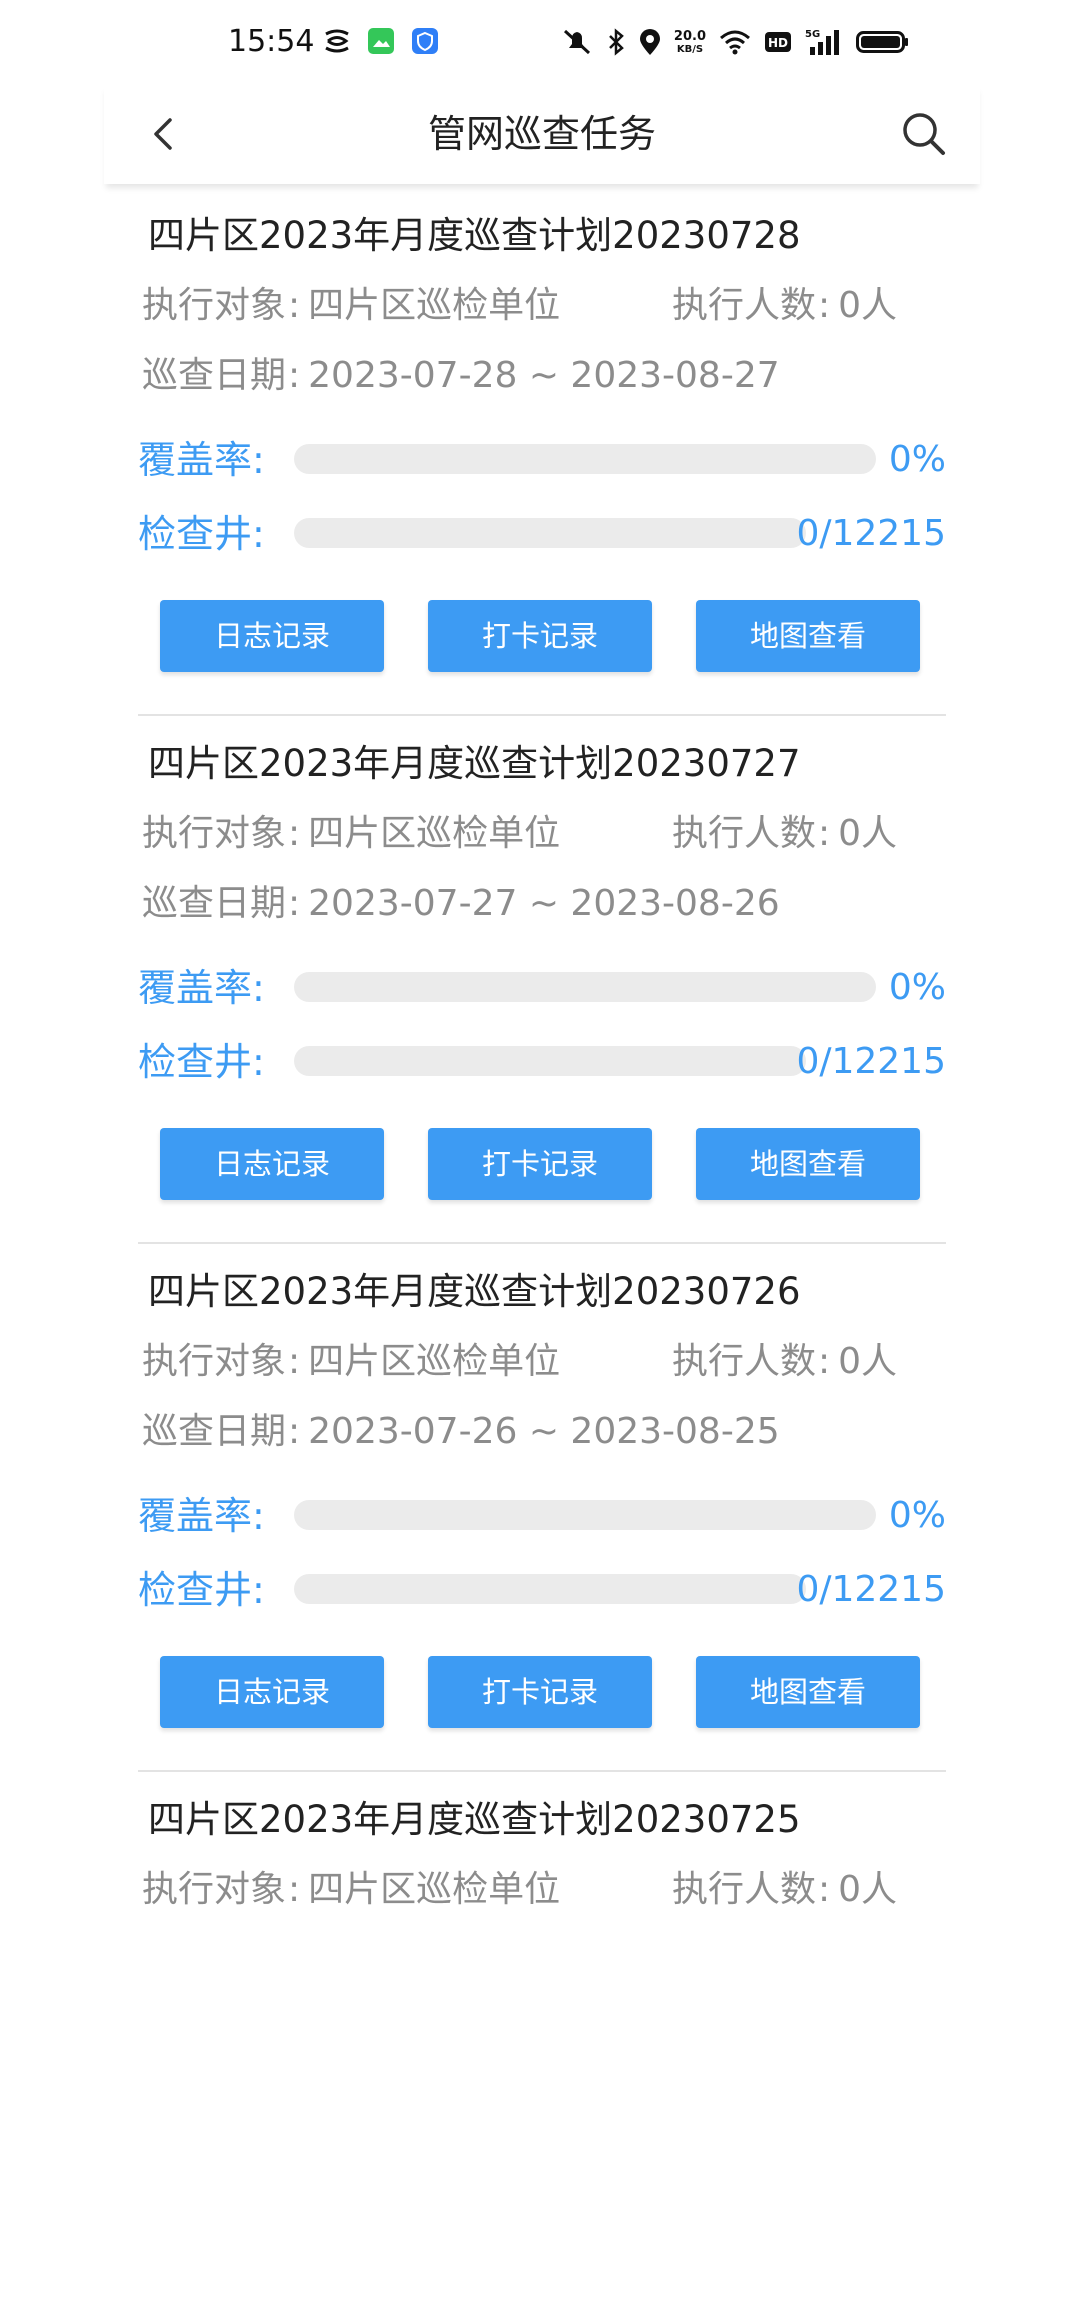 This screenshot has width=1080, height=2300. What do you see at coordinates (576, 42) in the screenshot?
I see `mute-icon` at bounding box center [576, 42].